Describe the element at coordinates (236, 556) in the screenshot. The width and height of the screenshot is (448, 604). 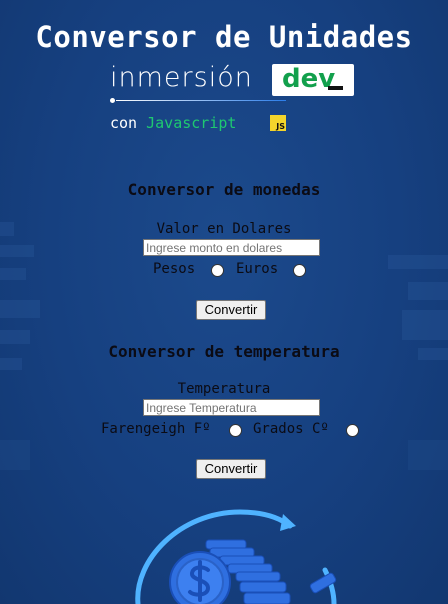
I see `currency-exchange-illustration` at that location.